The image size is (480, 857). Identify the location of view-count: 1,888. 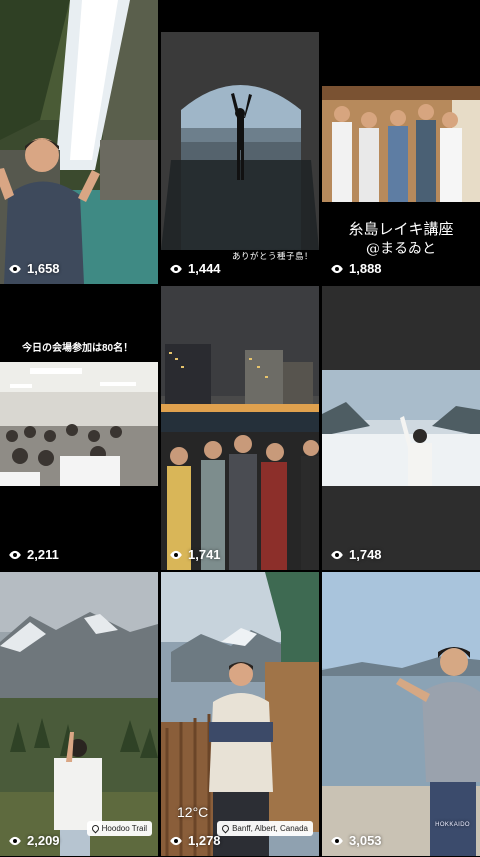
(356, 268).